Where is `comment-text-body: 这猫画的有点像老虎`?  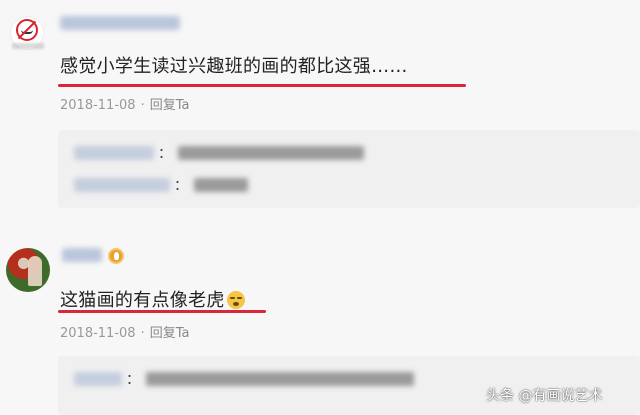 comment-text-body: 这猫画的有点像老虎 is located at coordinates (142, 300).